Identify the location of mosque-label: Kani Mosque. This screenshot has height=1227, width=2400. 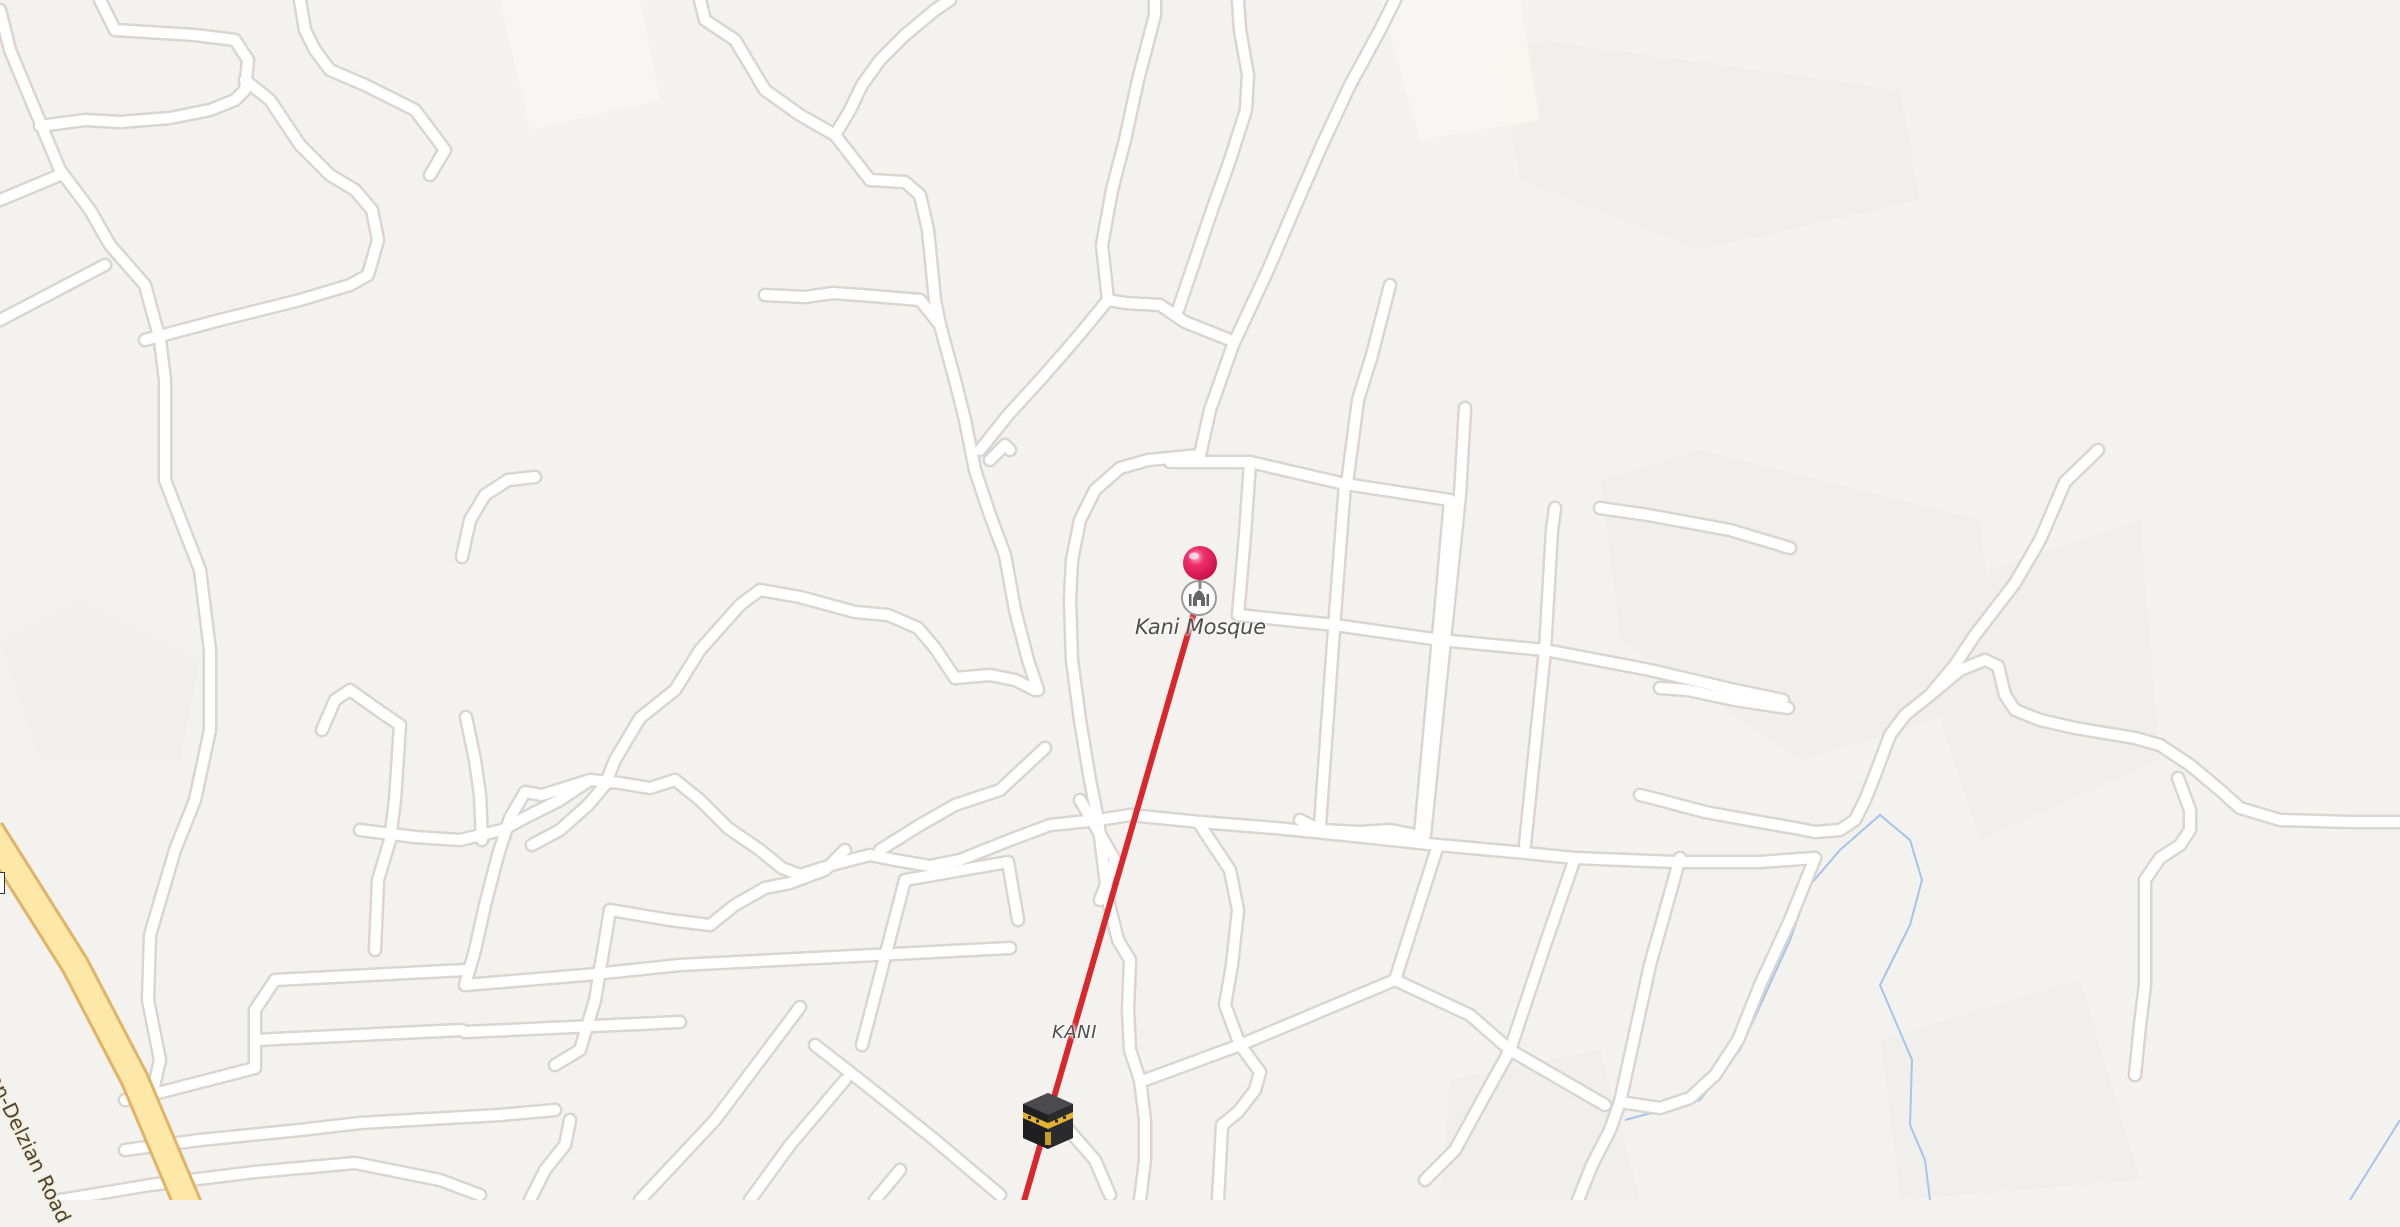
(1200, 627).